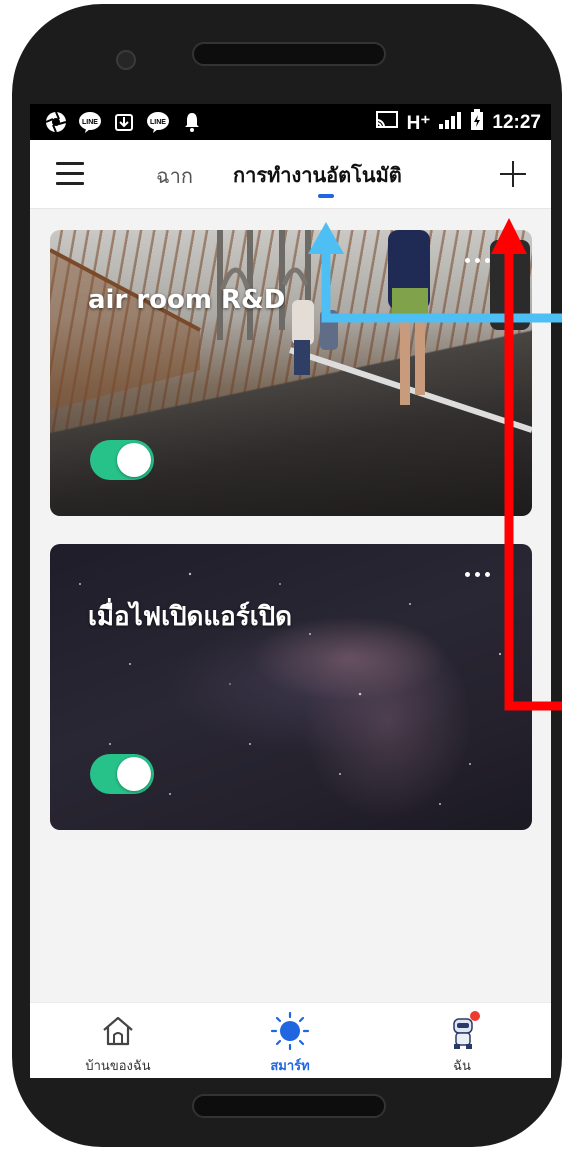 The width and height of the screenshot is (562, 1151). I want to click on nav-item-home: บ้านของฉัน, so click(118, 1043).